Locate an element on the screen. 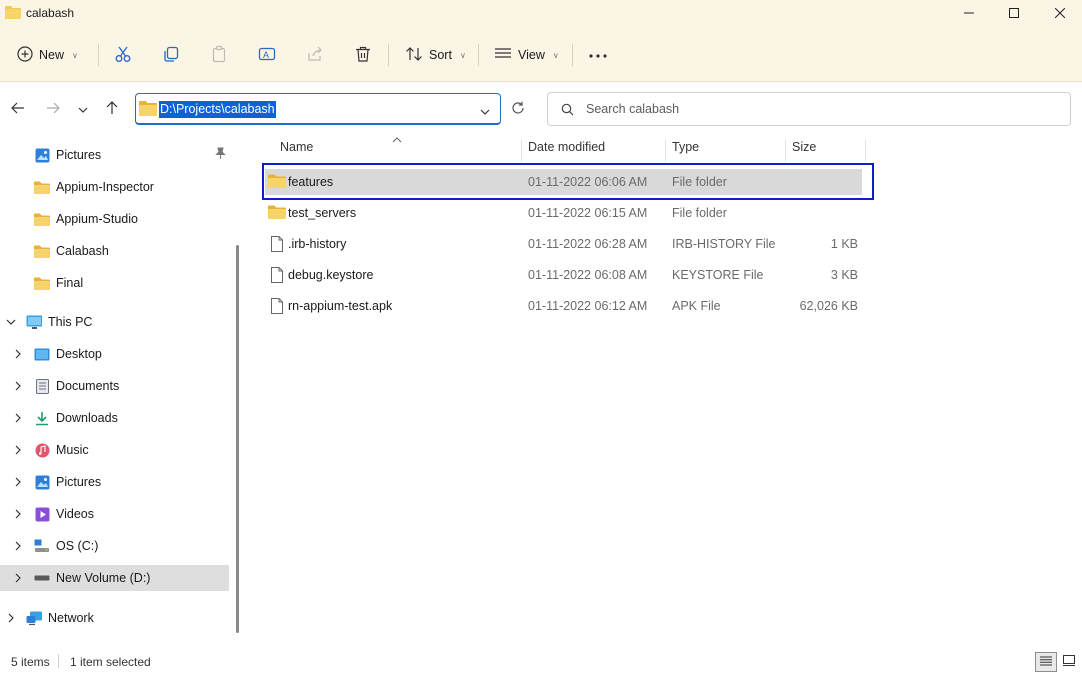 Image resolution: width=1082 pixels, height=673 pixels. large-icons-view-button is located at coordinates (1069, 662).